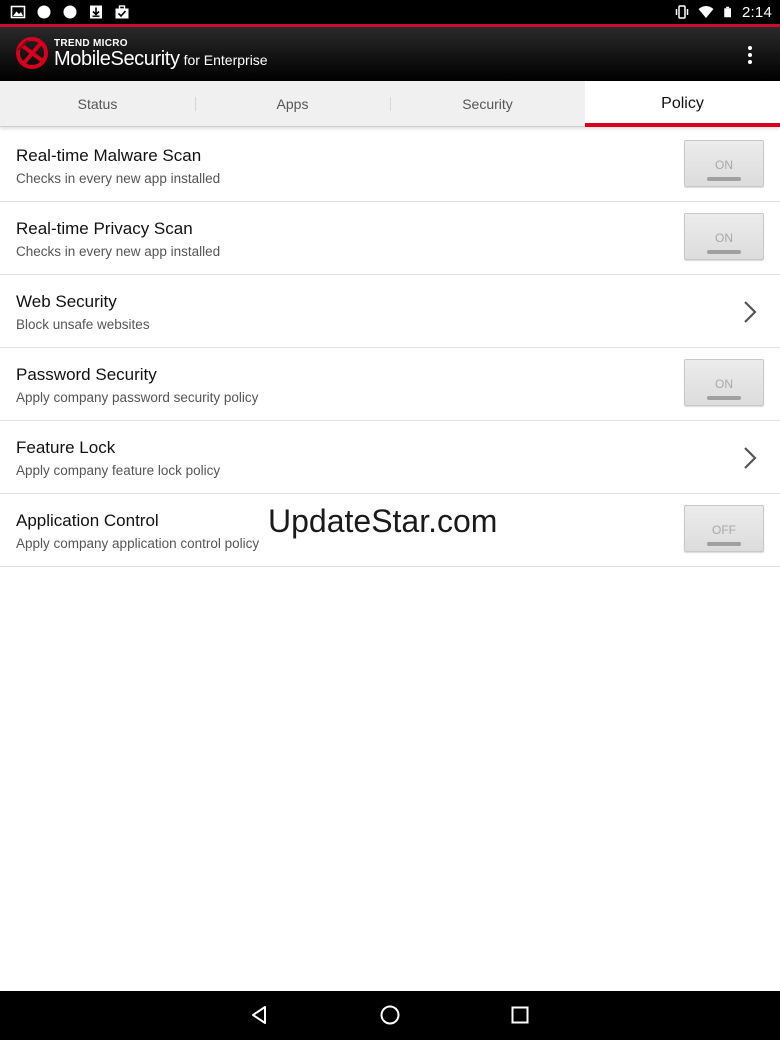 Image resolution: width=780 pixels, height=1040 pixels. What do you see at coordinates (390, 12) in the screenshot?
I see `status-bar: 2:14` at bounding box center [390, 12].